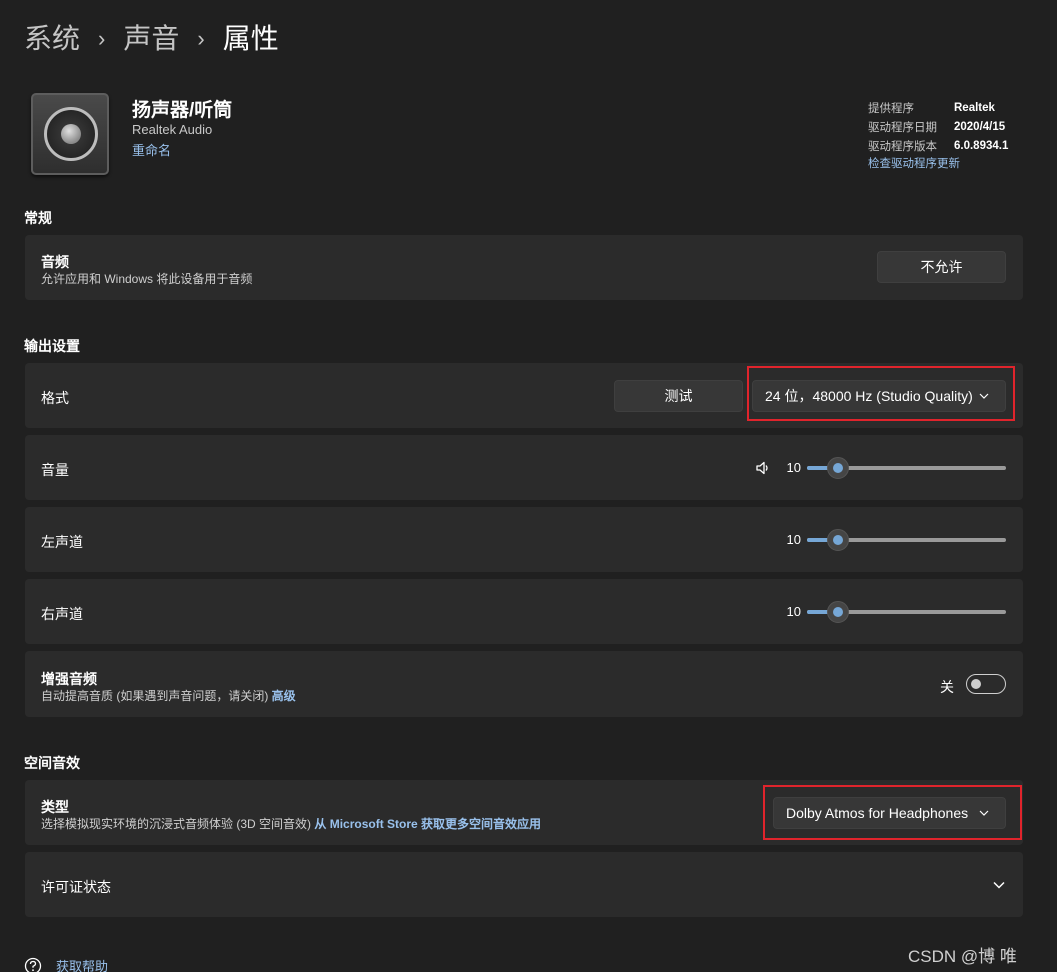 The image size is (1057, 972). I want to click on section-title-output: 输出设置, so click(52, 346).